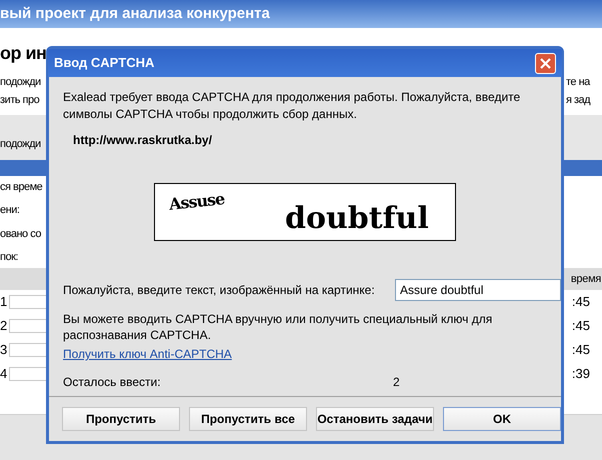 The width and height of the screenshot is (602, 460). I want to click on captcha-message: Exalead требует ввода CAPTCHA для продолжения работы. Пожалуйста, введите символы CAPTCHA чтобы продолжить сбор данных., so click(292, 106).